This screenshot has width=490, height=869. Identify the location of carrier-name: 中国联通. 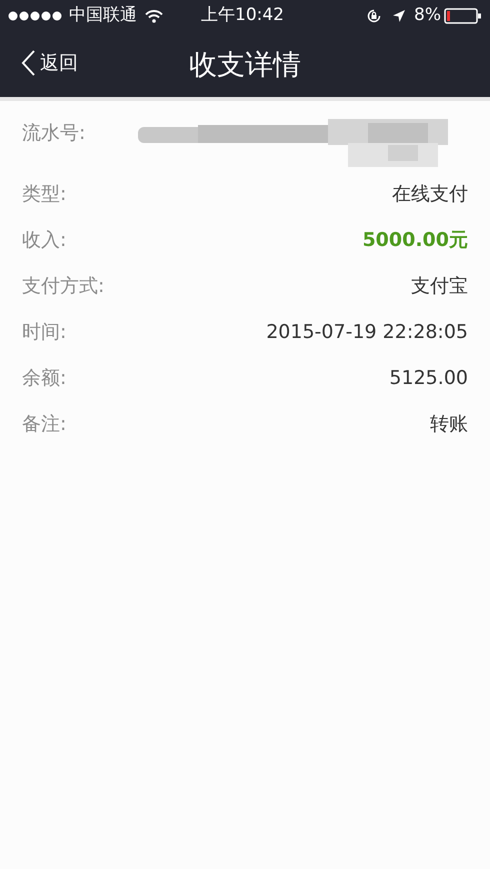
(103, 16).